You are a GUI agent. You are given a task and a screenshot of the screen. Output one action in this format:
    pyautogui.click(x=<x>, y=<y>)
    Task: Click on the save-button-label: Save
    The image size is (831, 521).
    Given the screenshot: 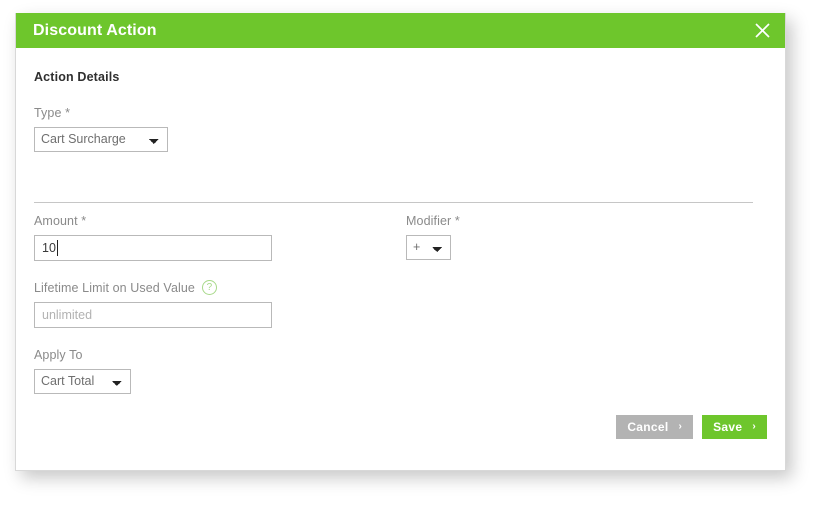 What is the action you would take?
    pyautogui.click(x=728, y=427)
    